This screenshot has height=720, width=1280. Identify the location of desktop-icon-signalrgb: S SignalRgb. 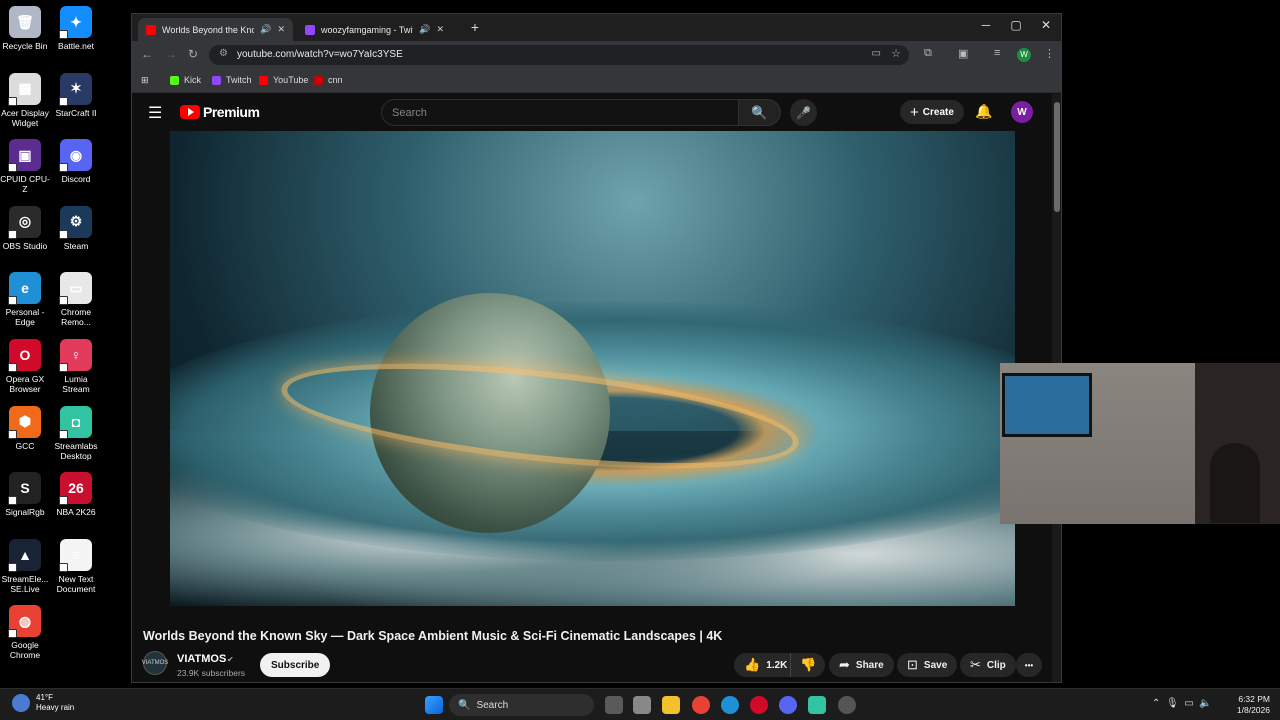
(25, 494).